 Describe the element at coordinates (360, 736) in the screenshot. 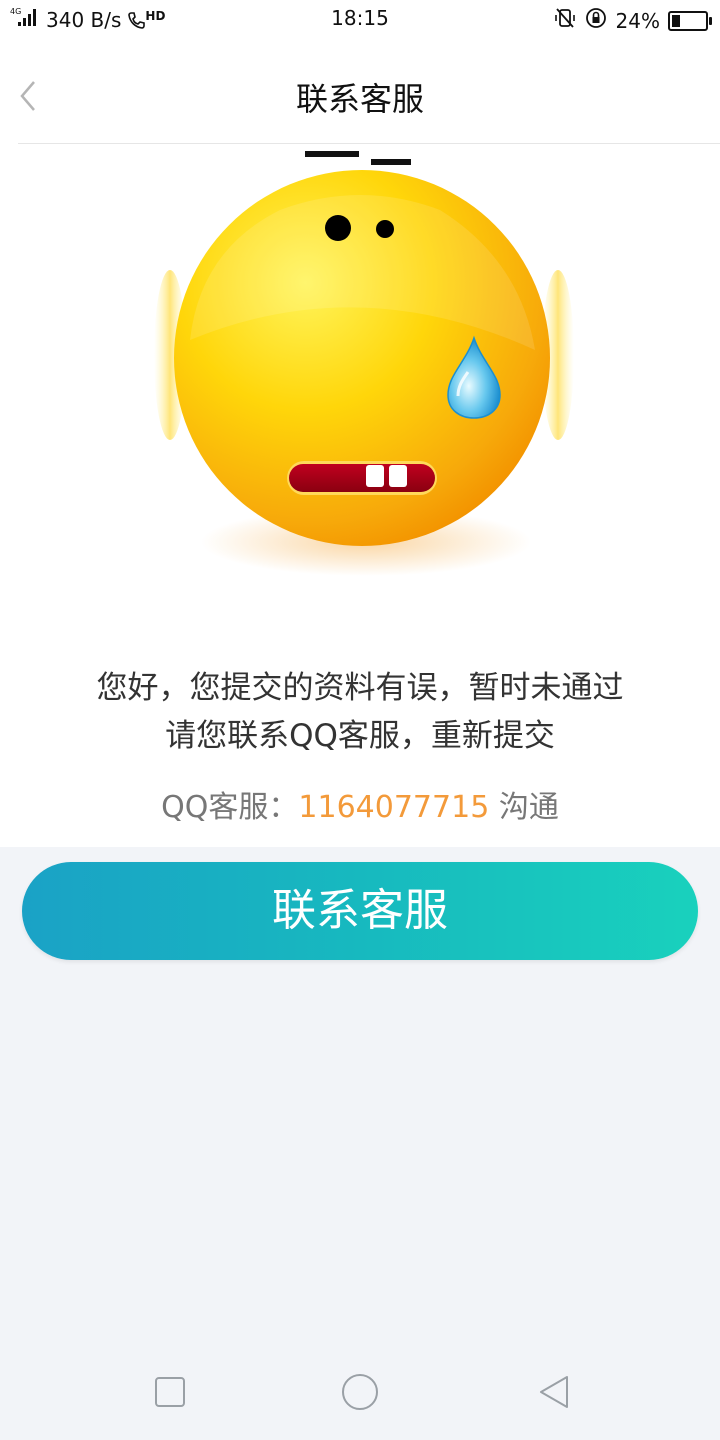

I see `error-message-line-2: 请您联系QQ客服，重新提交` at that location.